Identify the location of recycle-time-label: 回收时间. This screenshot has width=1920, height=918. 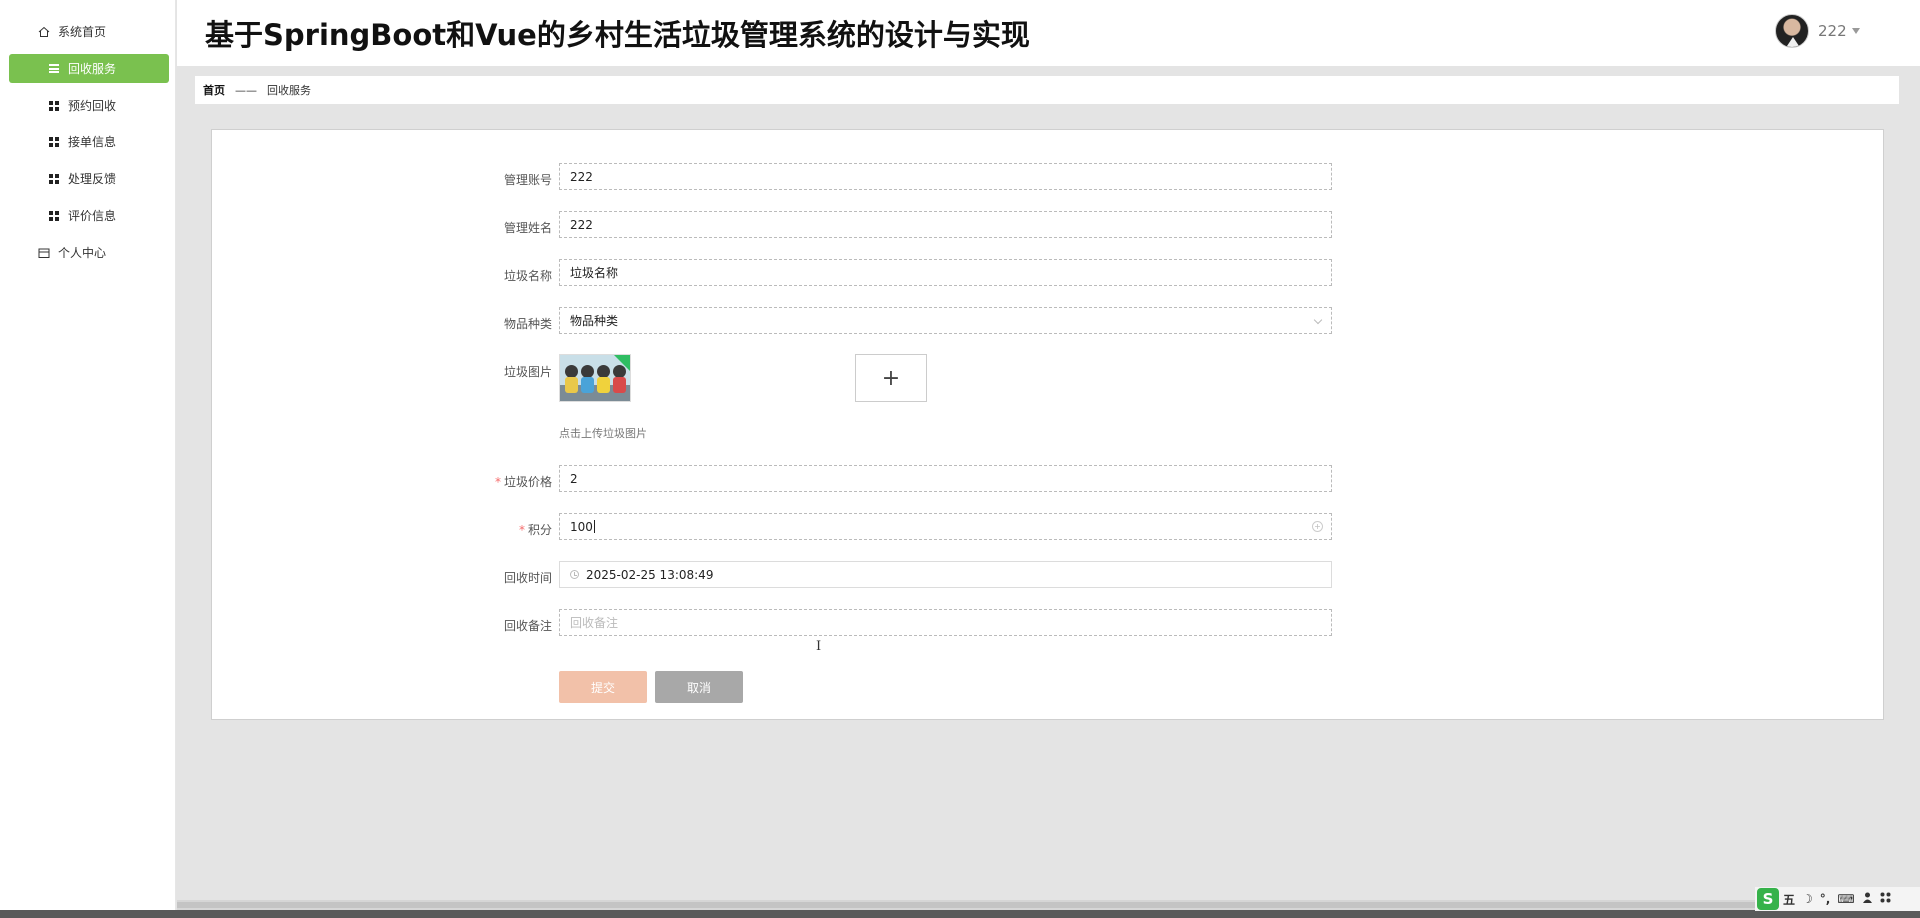
(527, 578).